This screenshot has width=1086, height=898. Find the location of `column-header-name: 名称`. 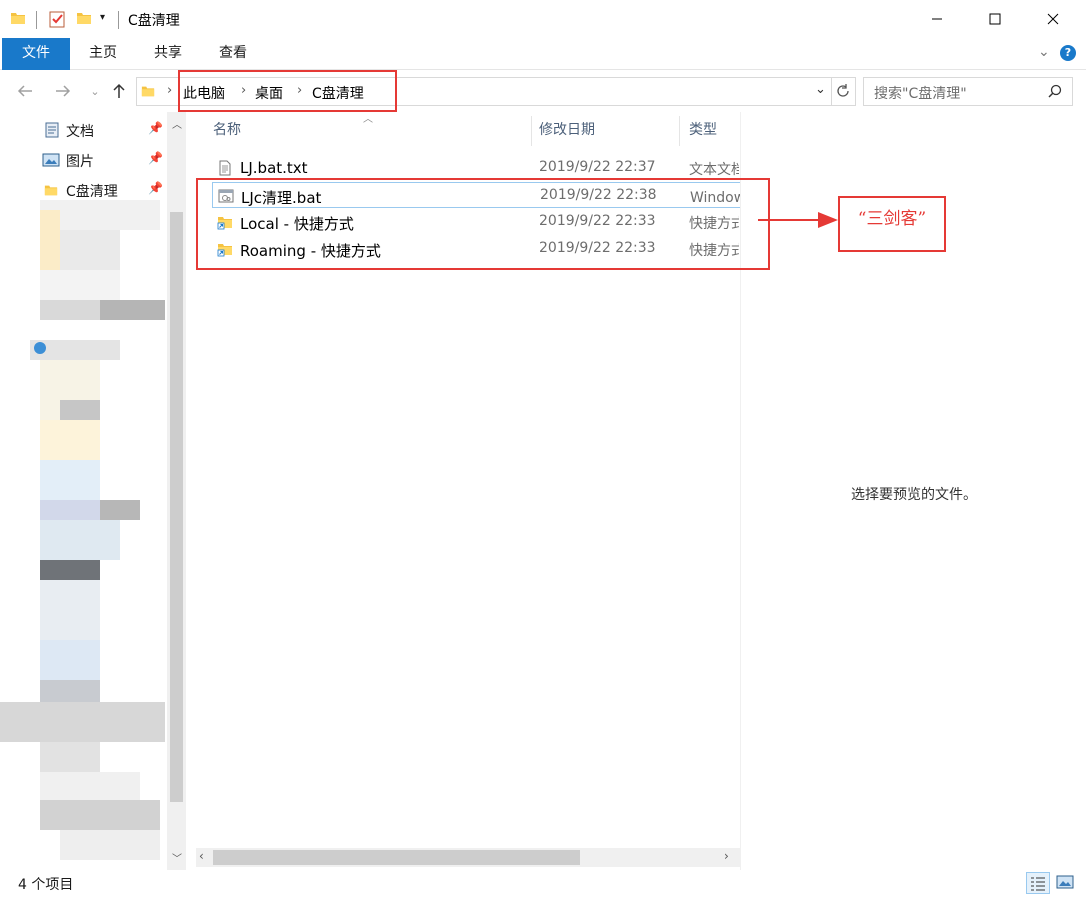

column-header-name: 名称 is located at coordinates (227, 130).